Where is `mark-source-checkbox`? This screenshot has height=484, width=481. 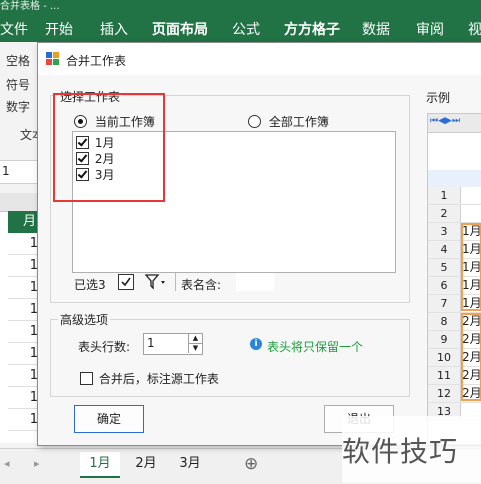 mark-source-checkbox is located at coordinates (86, 378).